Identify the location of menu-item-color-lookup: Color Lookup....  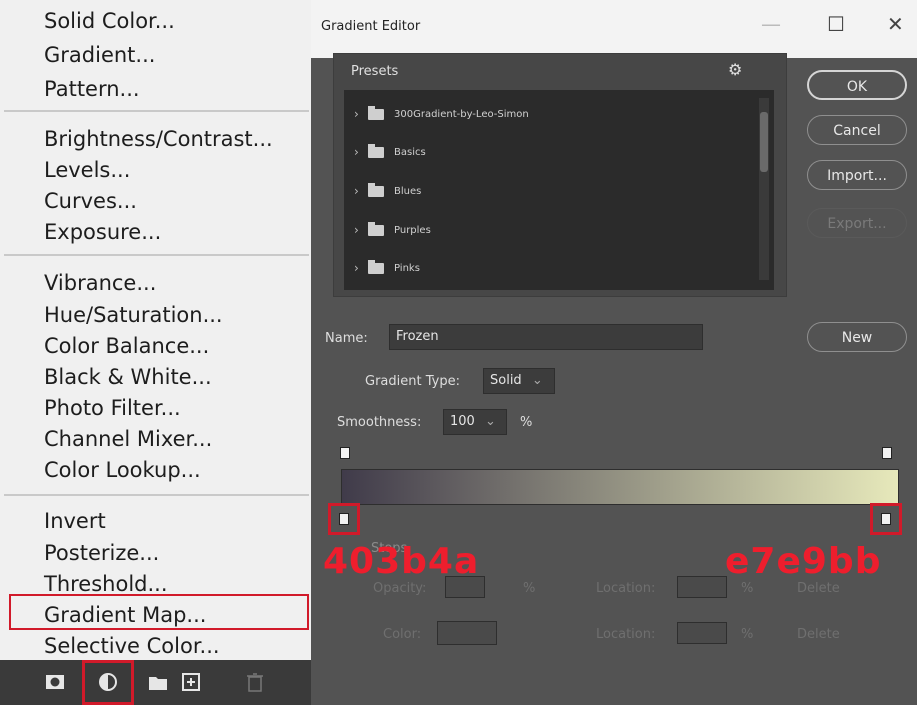
(122, 470).